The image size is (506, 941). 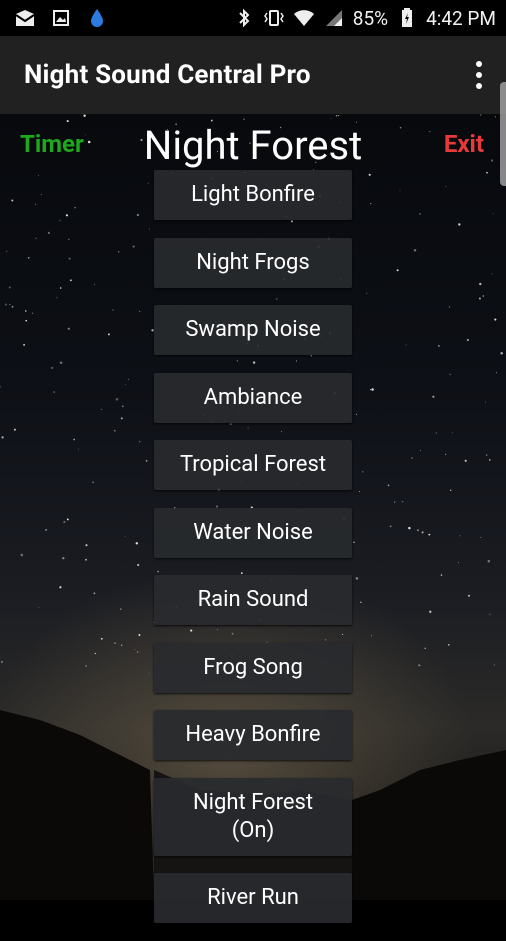 I want to click on sound-button-light-bonfire: Light Bonfire, so click(x=253, y=195).